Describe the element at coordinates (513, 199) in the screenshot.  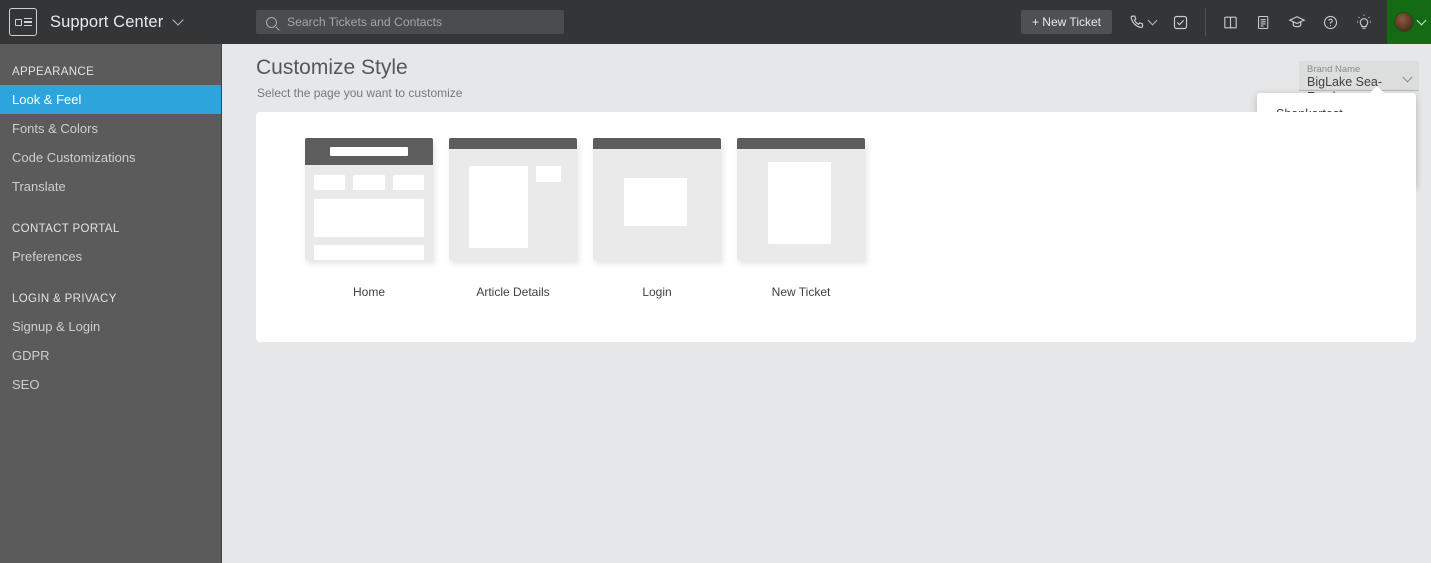
I see `article-details-thumbnail` at that location.